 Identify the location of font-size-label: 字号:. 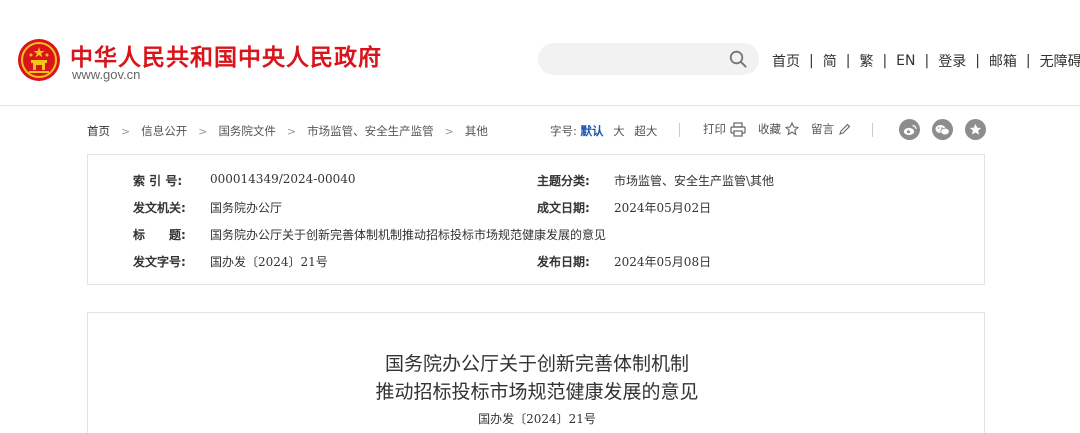
(563, 131).